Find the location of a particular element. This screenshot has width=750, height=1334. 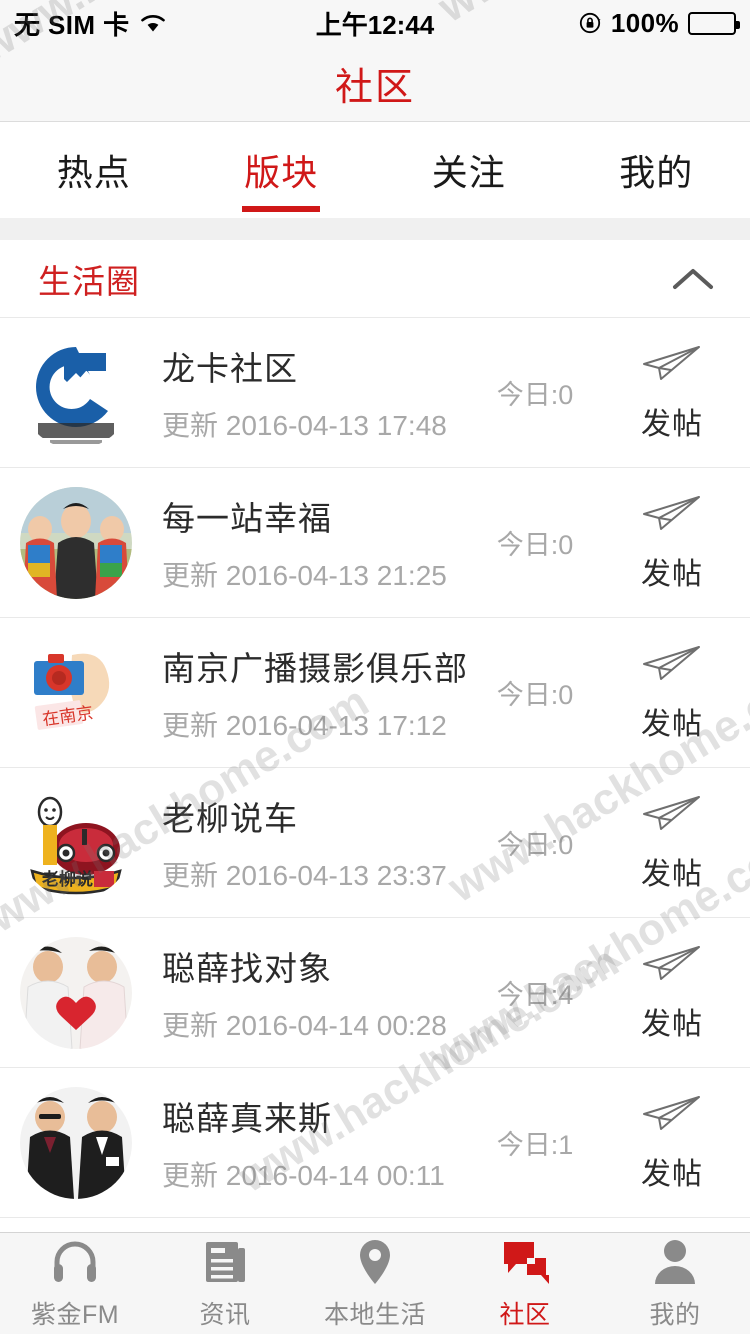

bottom-tab-mine-label: 我的 is located at coordinates (675, 1315).